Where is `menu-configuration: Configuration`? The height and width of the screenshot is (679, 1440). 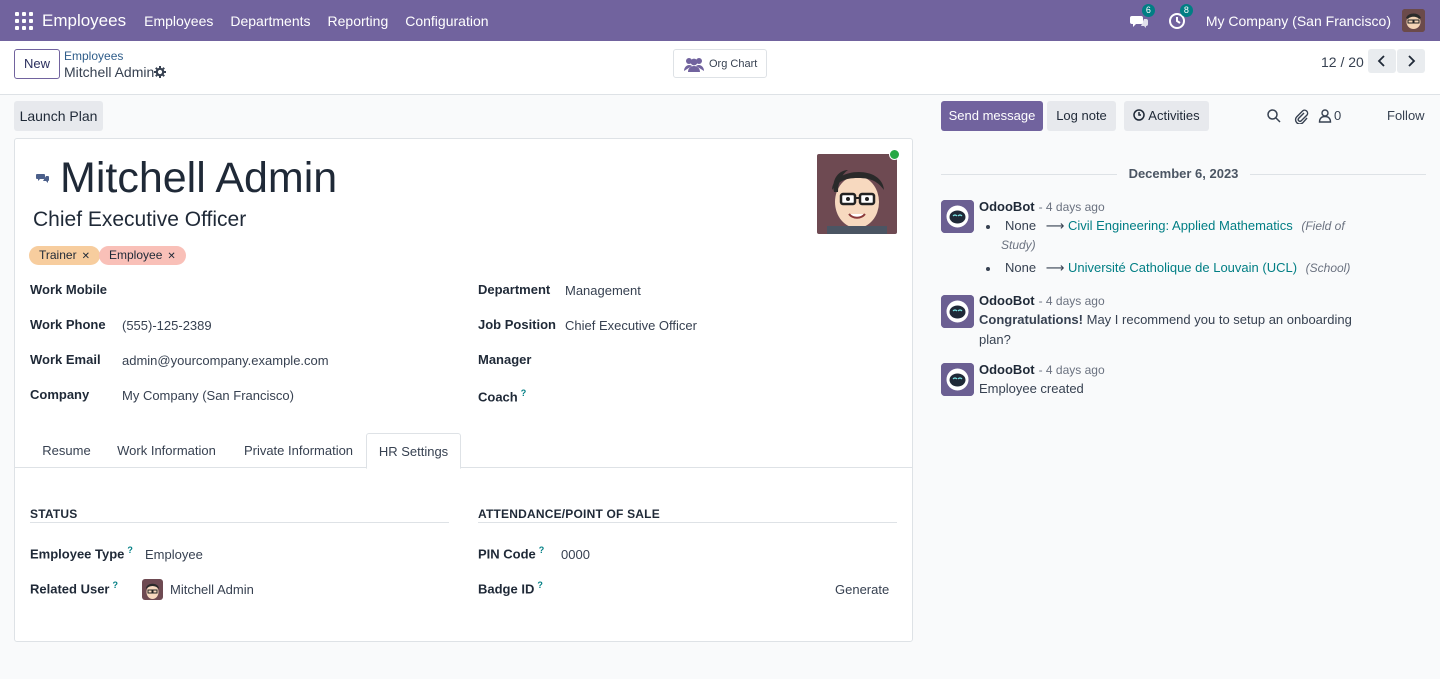 menu-configuration: Configuration is located at coordinates (446, 21).